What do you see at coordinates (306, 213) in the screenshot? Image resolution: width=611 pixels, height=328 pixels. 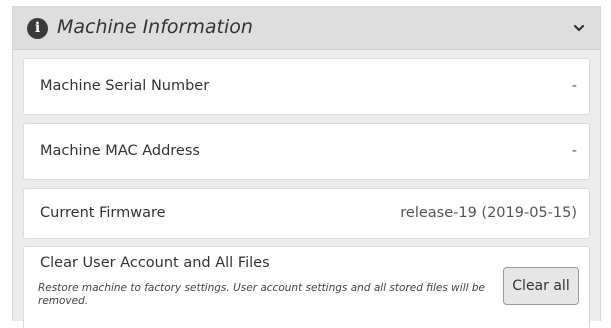 I see `firmware-row: Current Firmware release-19 (2019-05-15)` at bounding box center [306, 213].